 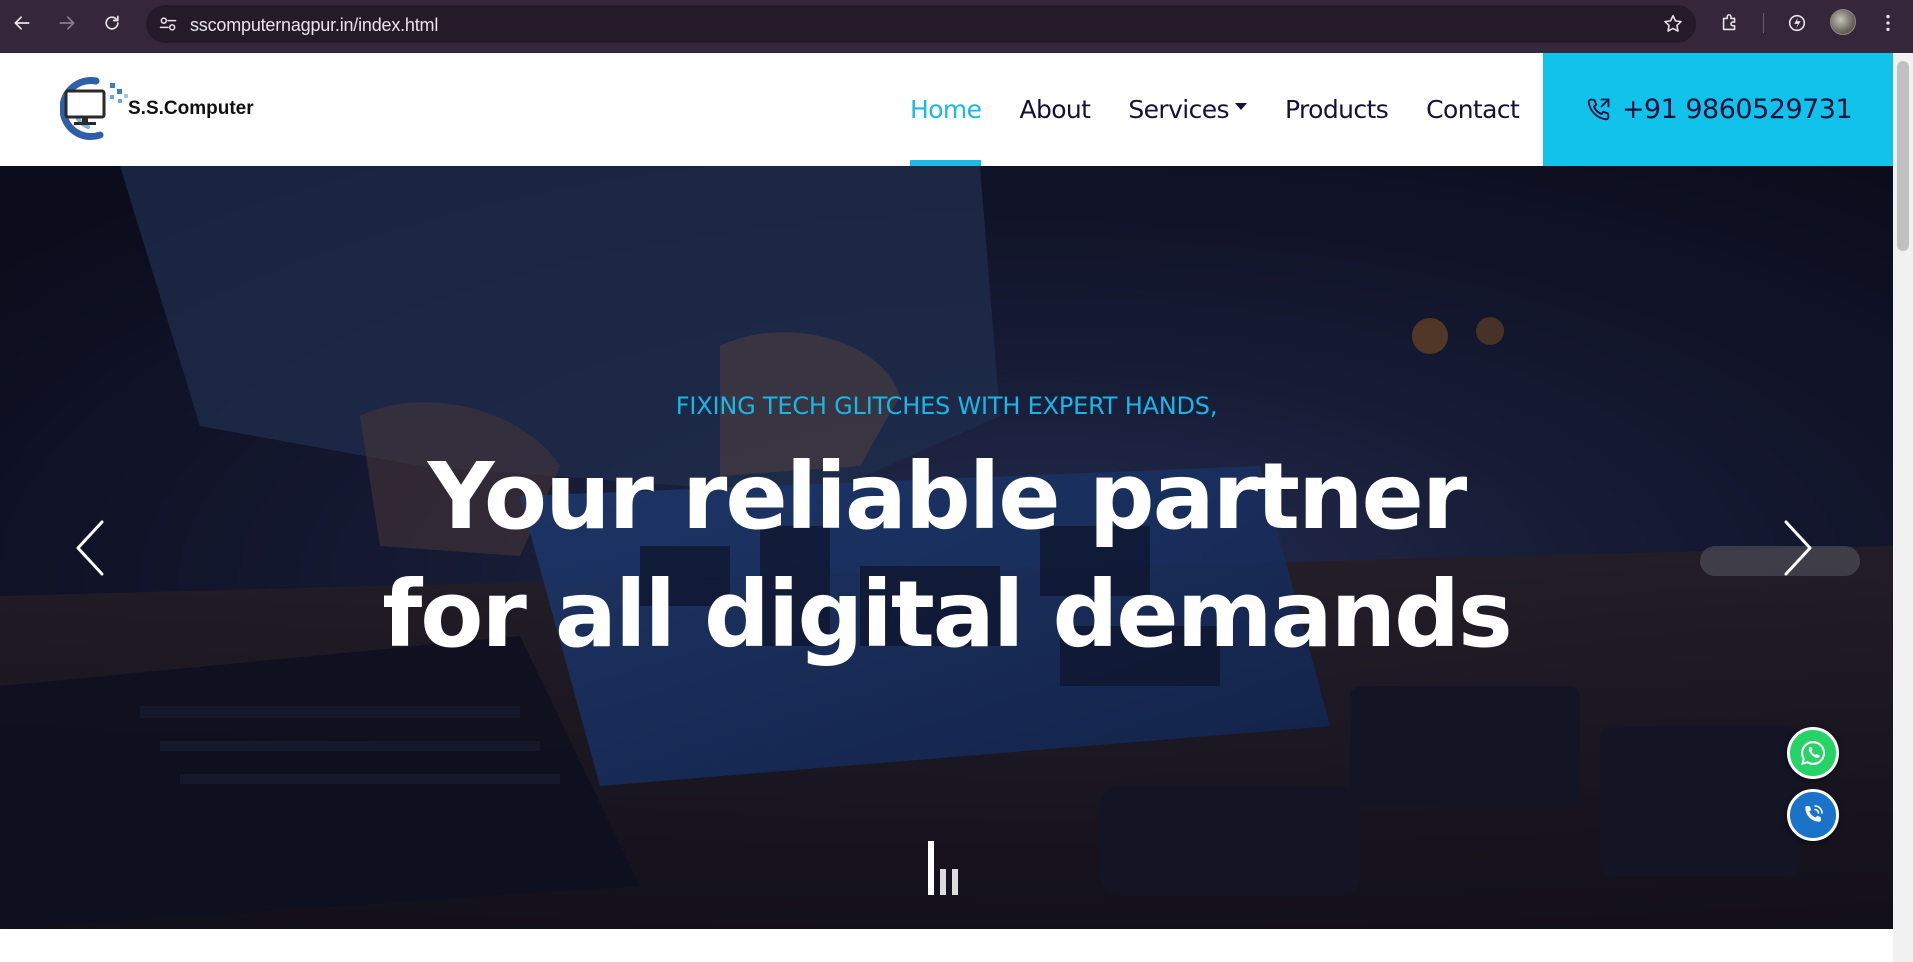 I want to click on chevron-down-icon, so click(x=1240, y=106).